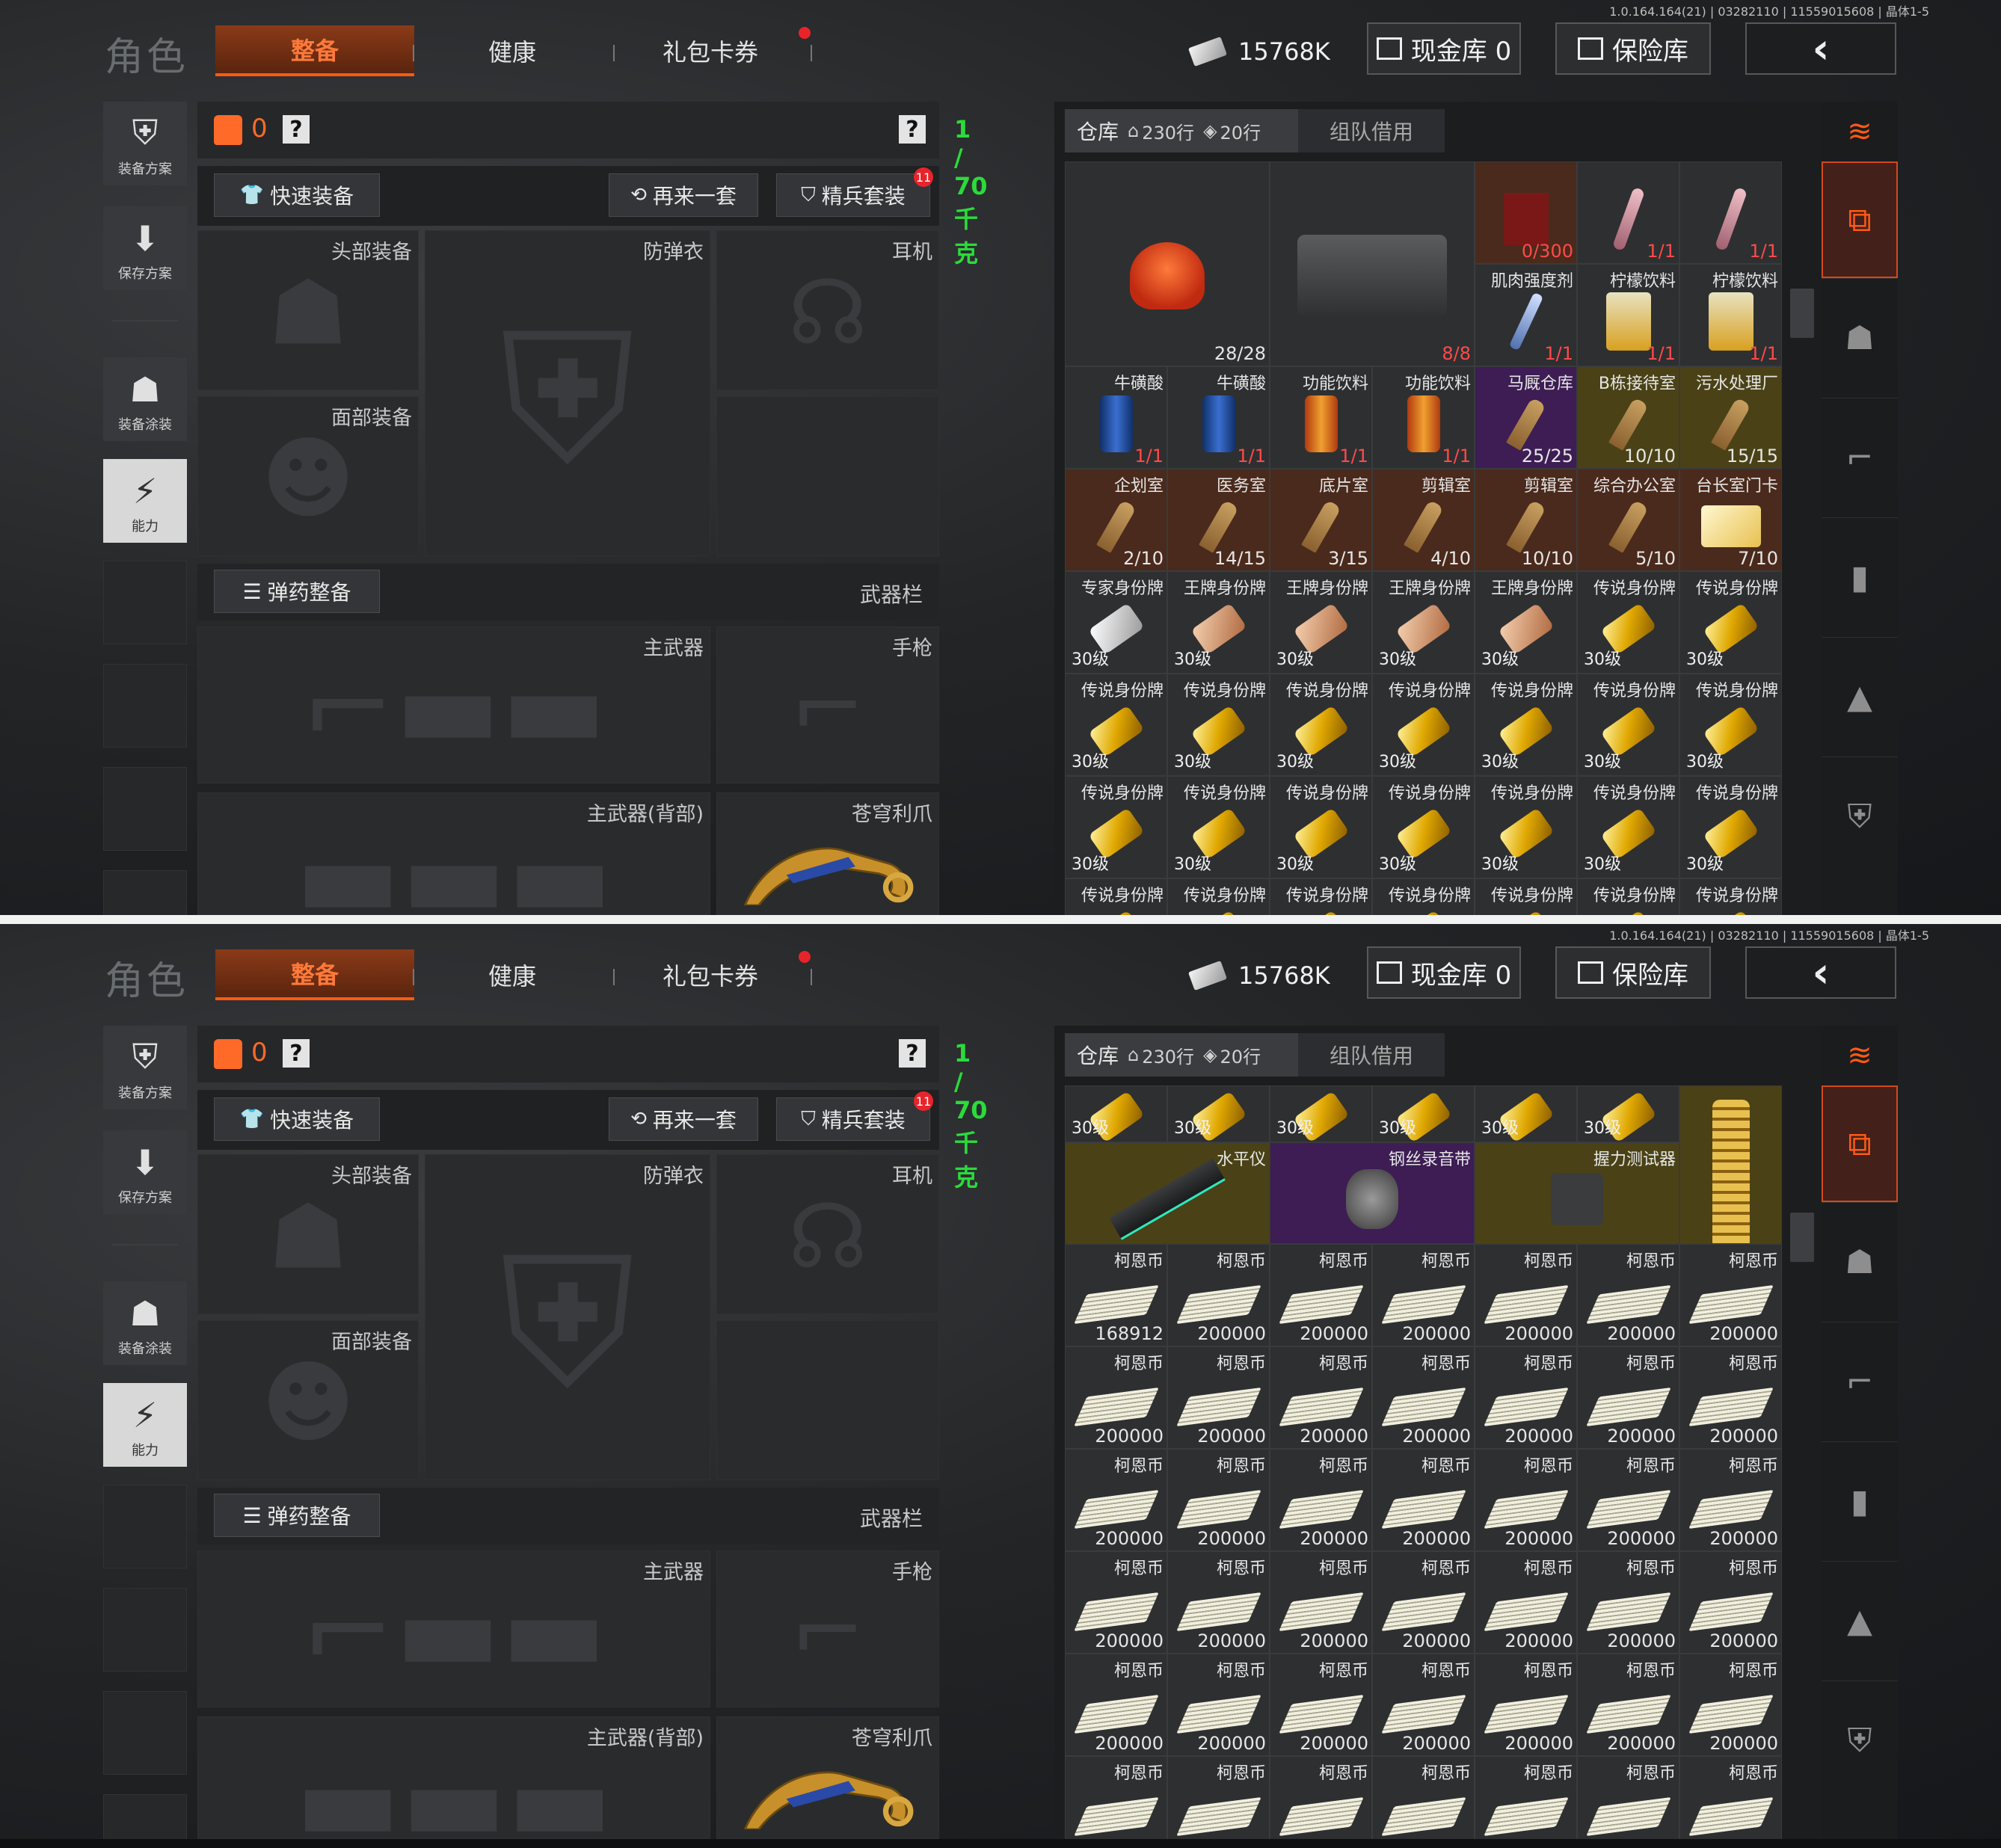 This screenshot has width=2001, height=1848. Describe the element at coordinates (1860, 1621) in the screenshot. I see `category-ammo-icon: ▲` at that location.